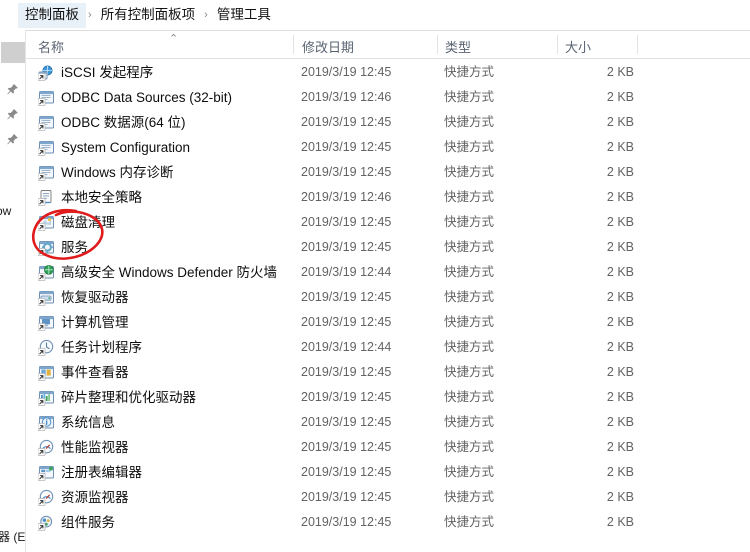 Image resolution: width=750 pixels, height=552 pixels. I want to click on shortcut-defrag-icon, so click(46, 397).